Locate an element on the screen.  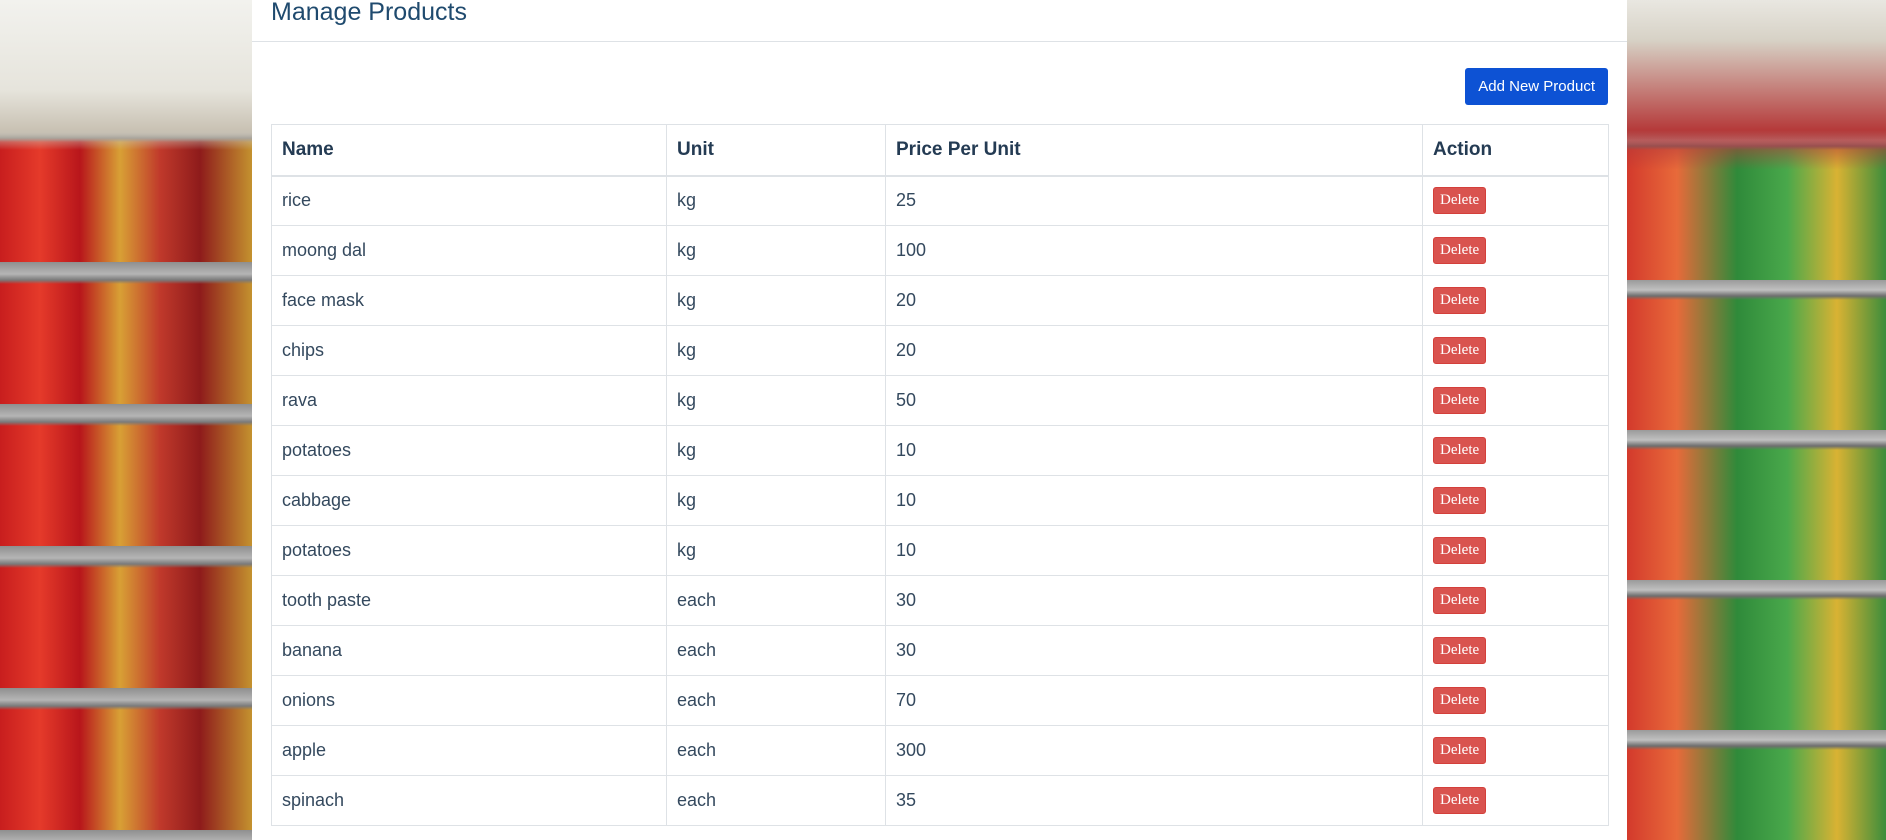
cell-name: rice is located at coordinates (469, 200).